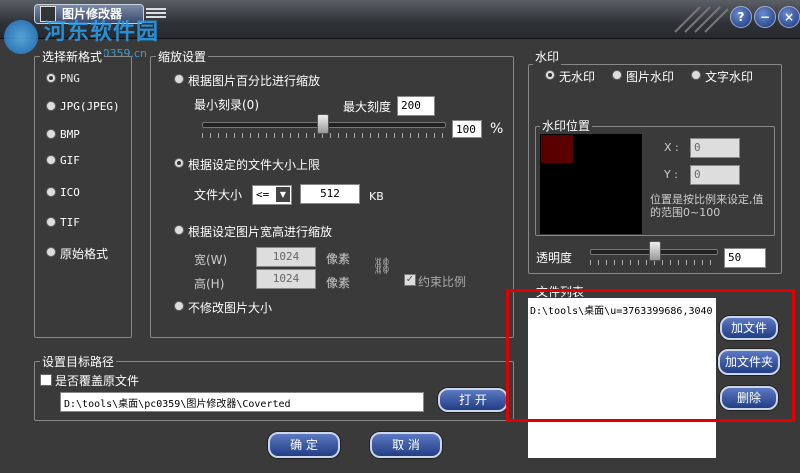 The image size is (800, 473). What do you see at coordinates (86, 161) in the screenshot?
I see `format-option-gif: GIF` at bounding box center [86, 161].